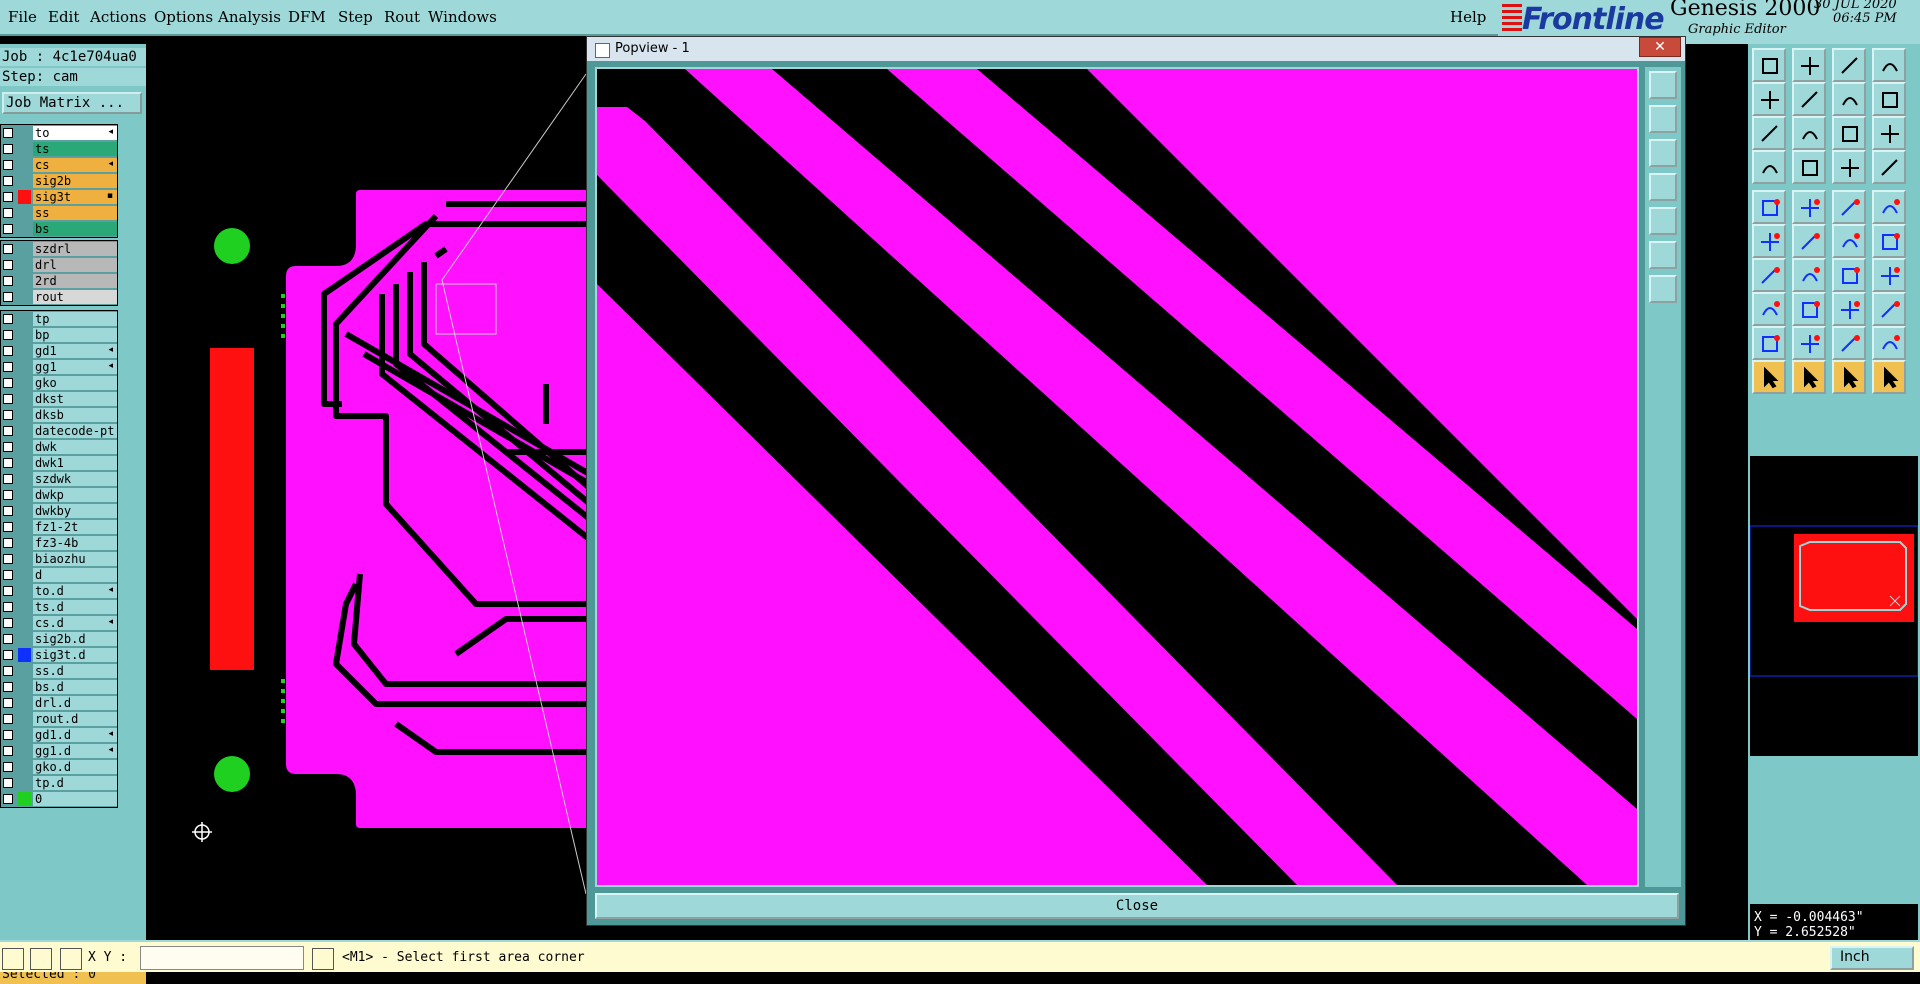  I want to click on measure-icon, so click(41, 959).